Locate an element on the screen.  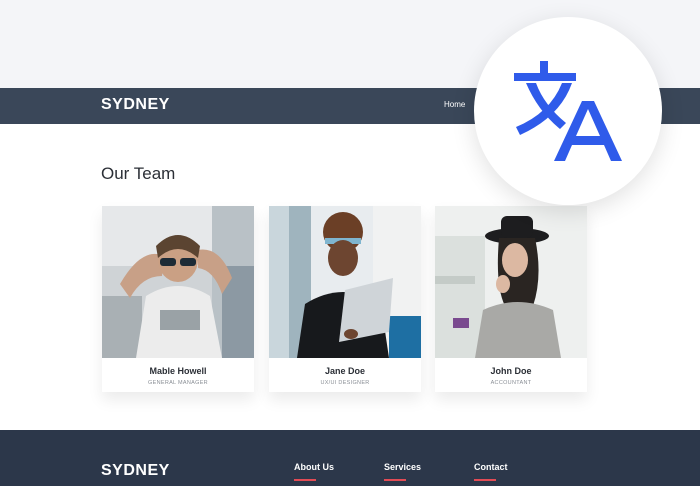
nav-link-home: Home is located at coordinates (454, 104).